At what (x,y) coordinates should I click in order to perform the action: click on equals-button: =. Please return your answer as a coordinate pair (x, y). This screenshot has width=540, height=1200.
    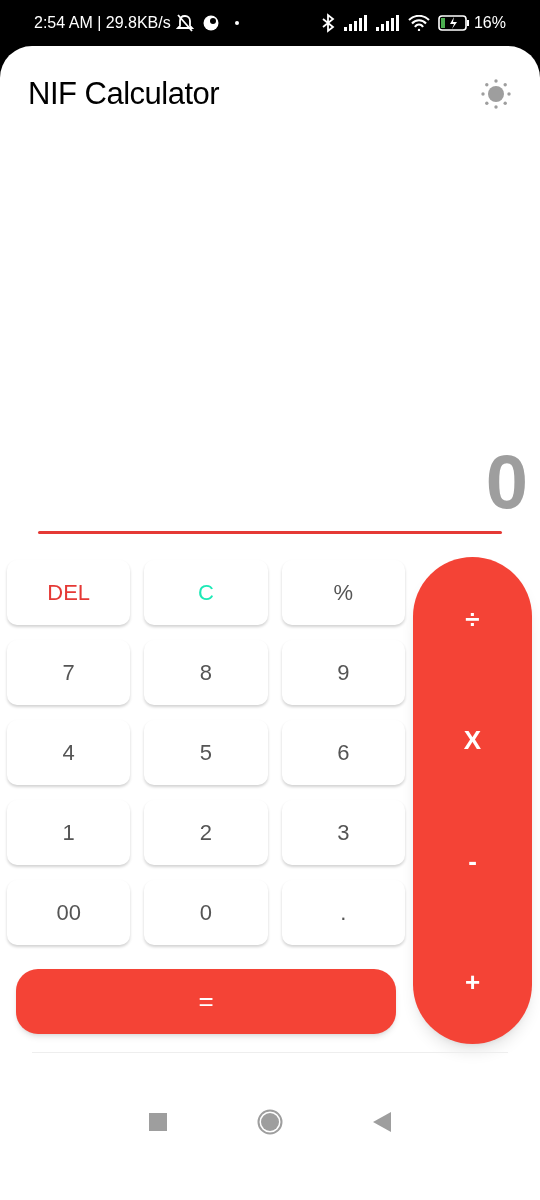
    Looking at the image, I should click on (206, 1001).